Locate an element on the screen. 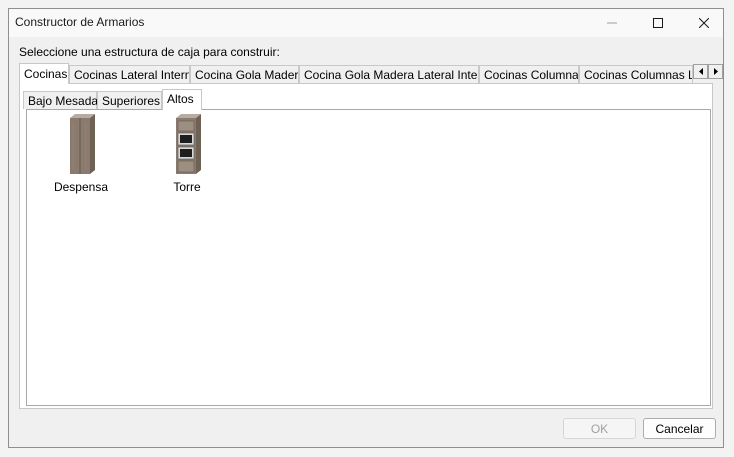 This screenshot has height=457, width=734. tab-bajo-mesada: Bajo Mesada is located at coordinates (60, 100).